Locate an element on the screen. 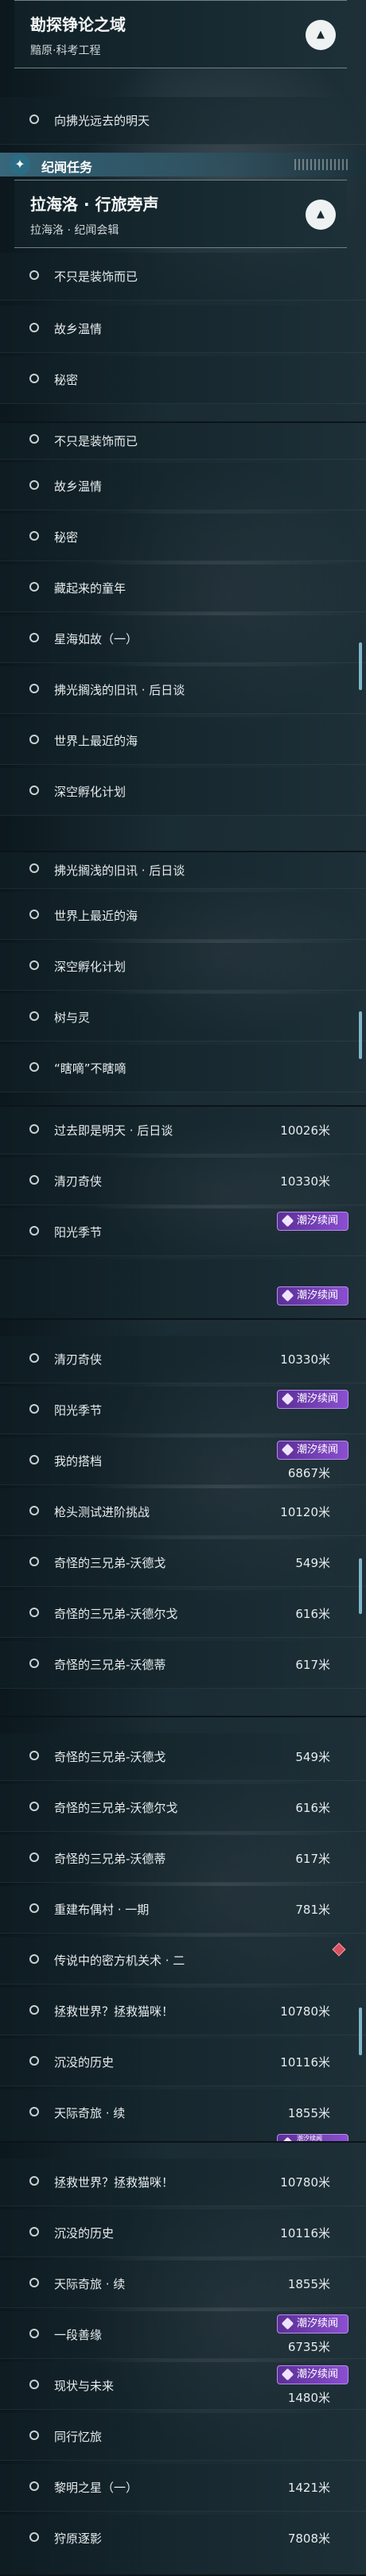 This screenshot has width=366, height=2576. quest-row: 我的搭档 潮汐续闻 6867米 is located at coordinates (183, 1461).